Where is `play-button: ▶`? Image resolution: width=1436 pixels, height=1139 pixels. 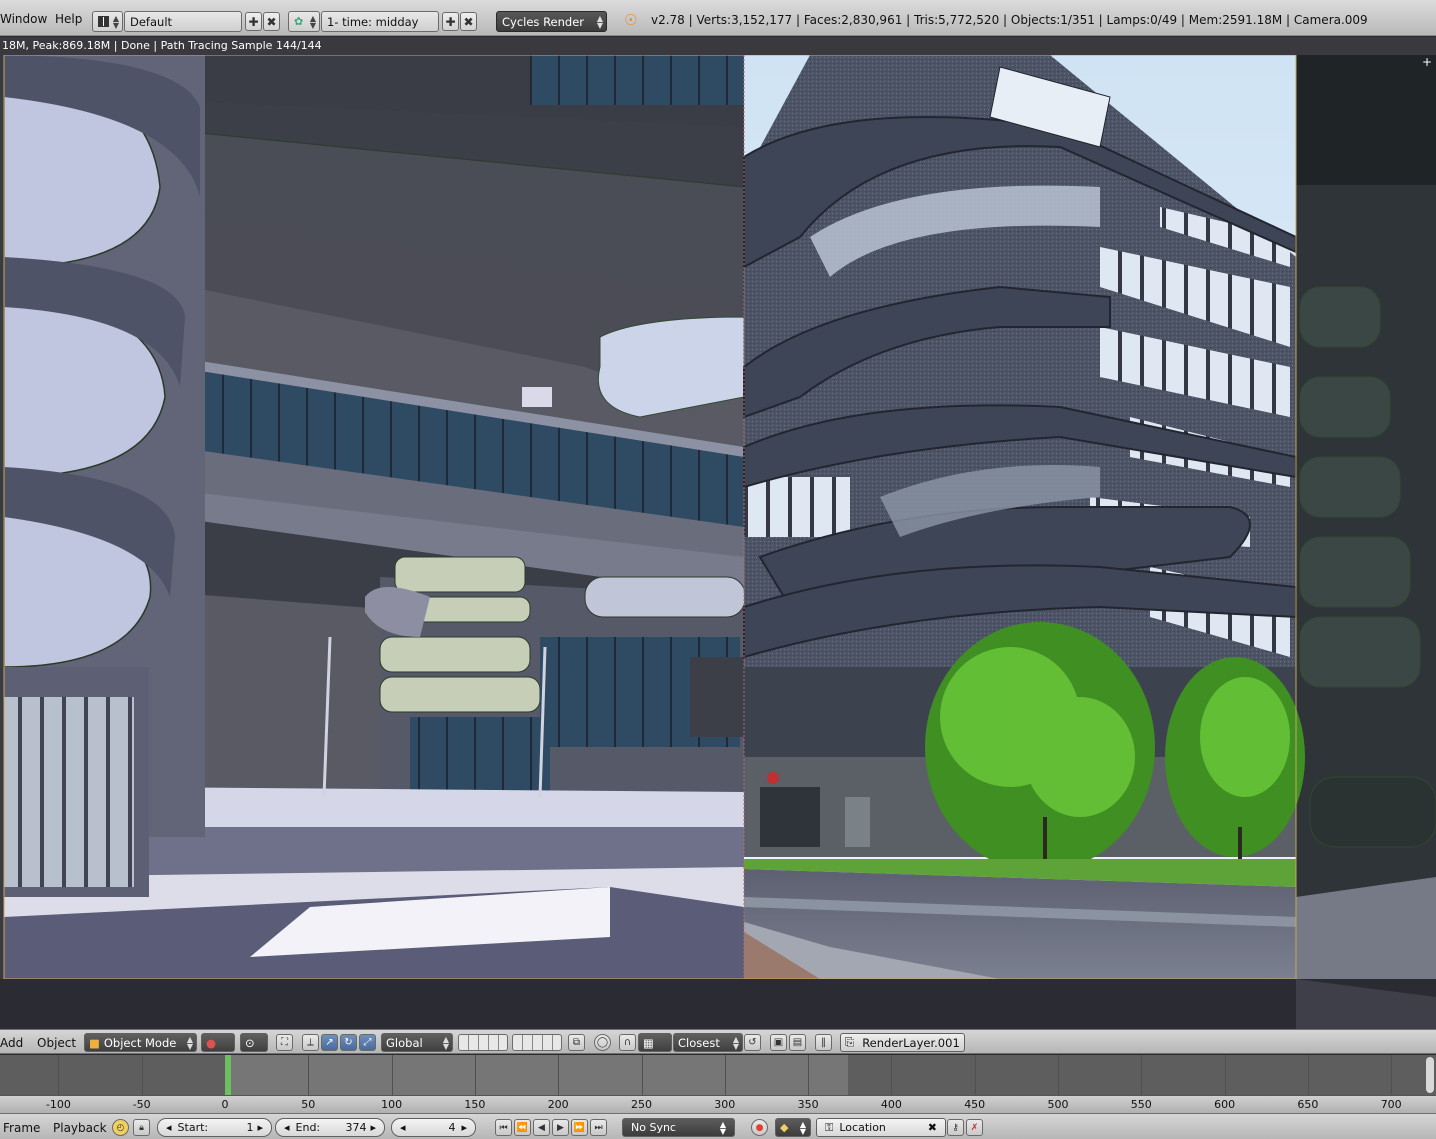
play-button: ▶ is located at coordinates (560, 1127).